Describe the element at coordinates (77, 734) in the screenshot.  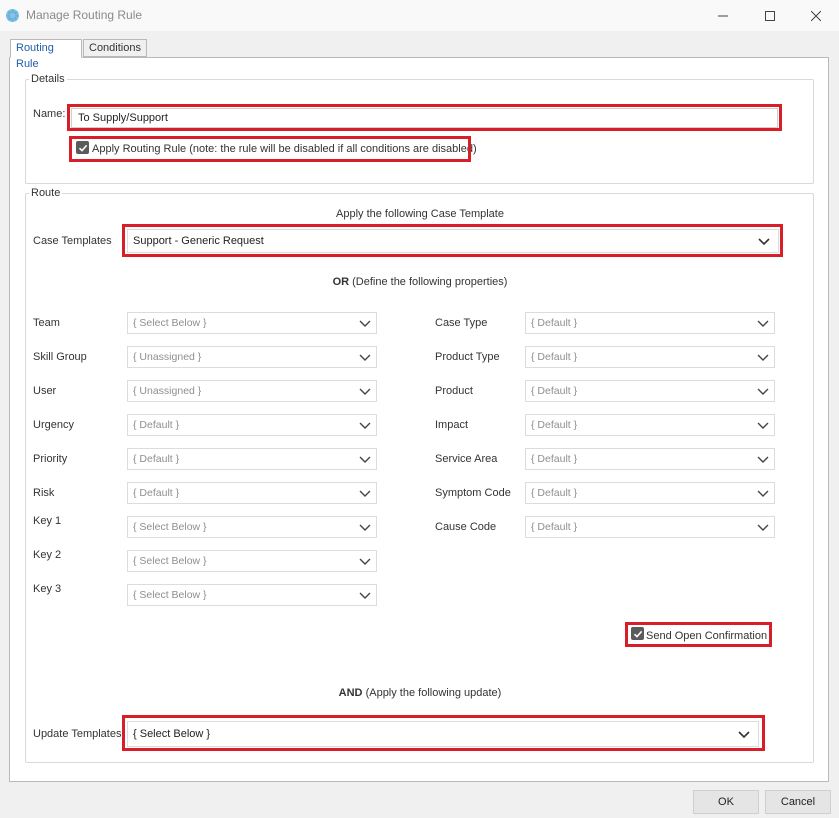
I see `update-templates-label: Update Templates` at that location.